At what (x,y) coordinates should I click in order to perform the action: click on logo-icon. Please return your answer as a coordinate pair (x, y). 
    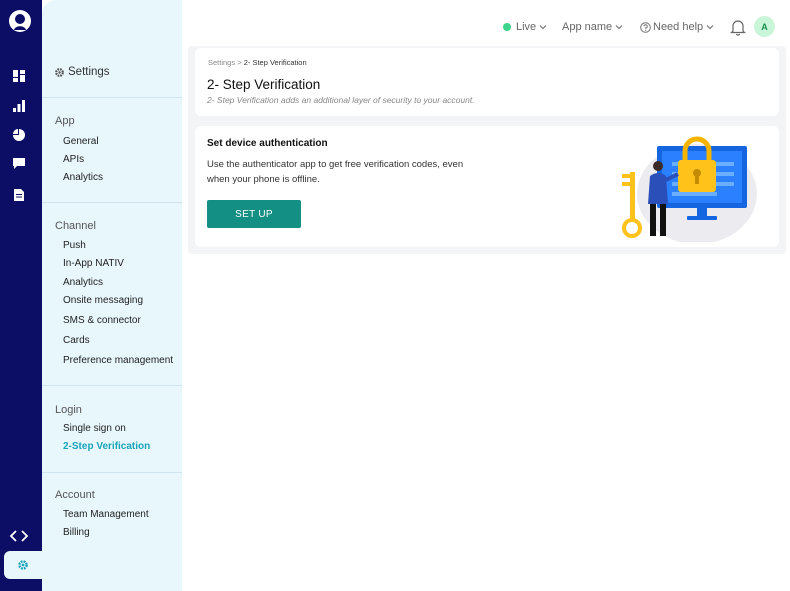
    Looking at the image, I should click on (20, 21).